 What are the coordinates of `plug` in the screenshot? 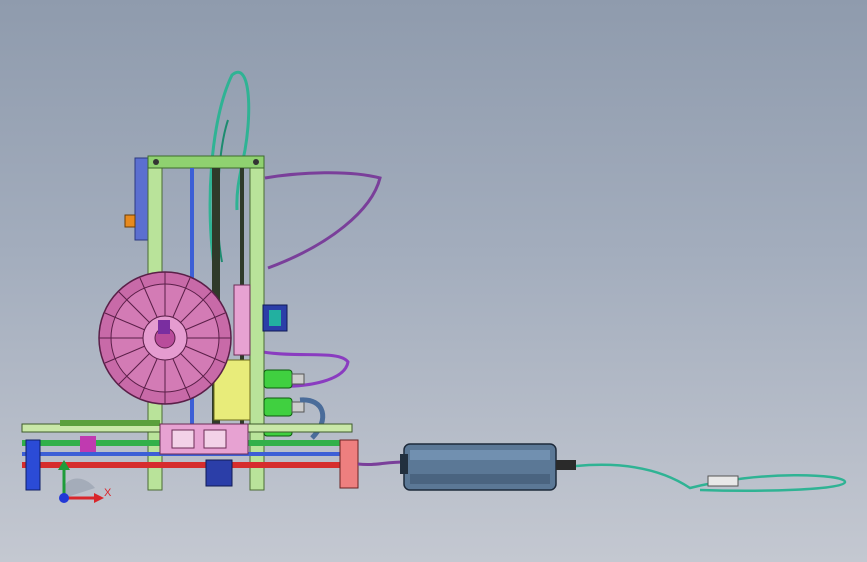 It's located at (723, 481).